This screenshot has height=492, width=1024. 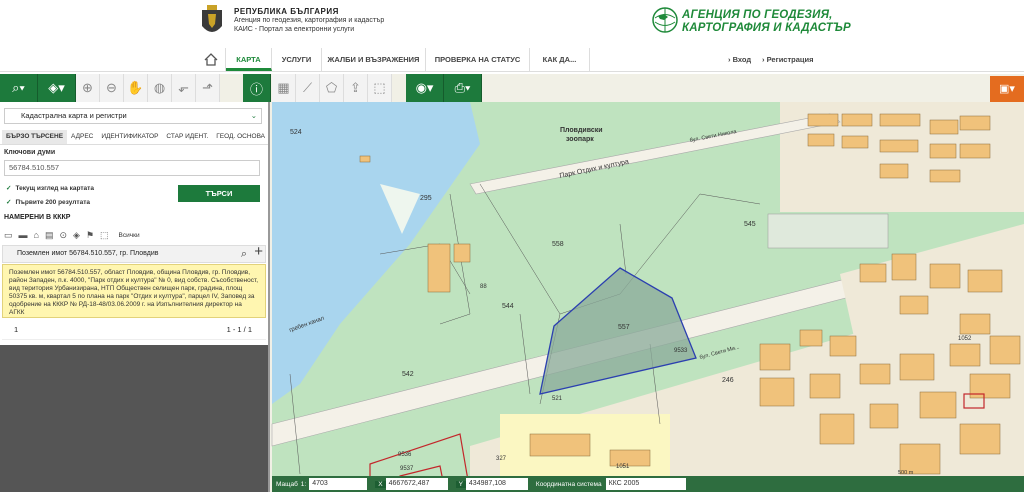 What do you see at coordinates (426, 198) in the screenshot?
I see `map-label-295: 295` at bounding box center [426, 198].